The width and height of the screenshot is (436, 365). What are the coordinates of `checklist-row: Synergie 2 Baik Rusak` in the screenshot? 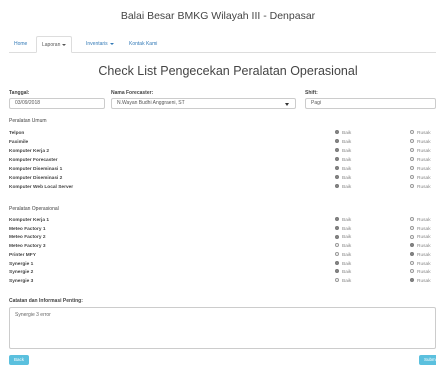 It's located at (222, 273).